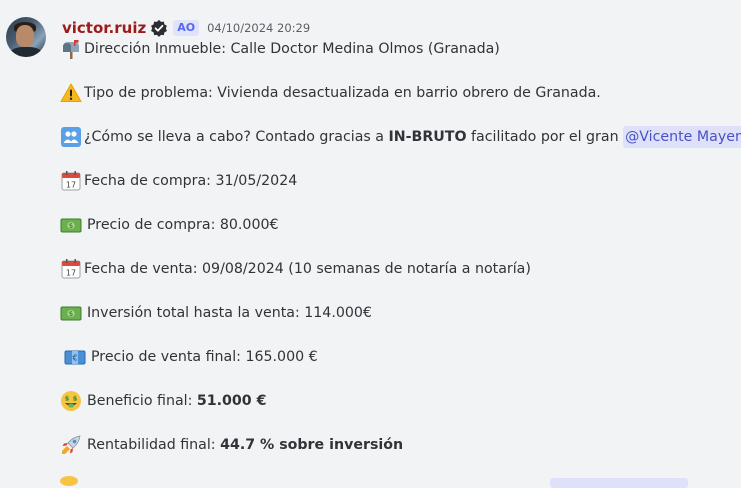  Describe the element at coordinates (69, 481) in the screenshot. I see `next-line-emoji-partial` at that location.